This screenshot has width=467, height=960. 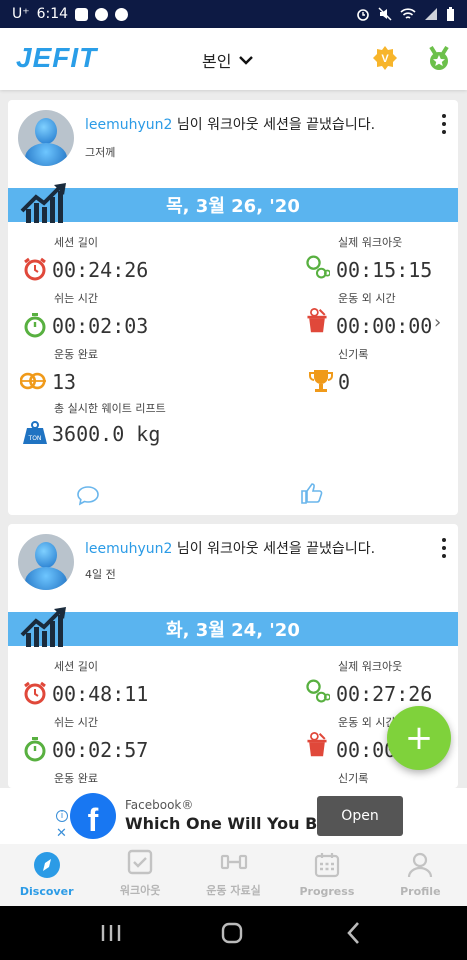 What do you see at coordinates (106, 434) in the screenshot?
I see `total-weight-value: 3600.0 kg` at bounding box center [106, 434].